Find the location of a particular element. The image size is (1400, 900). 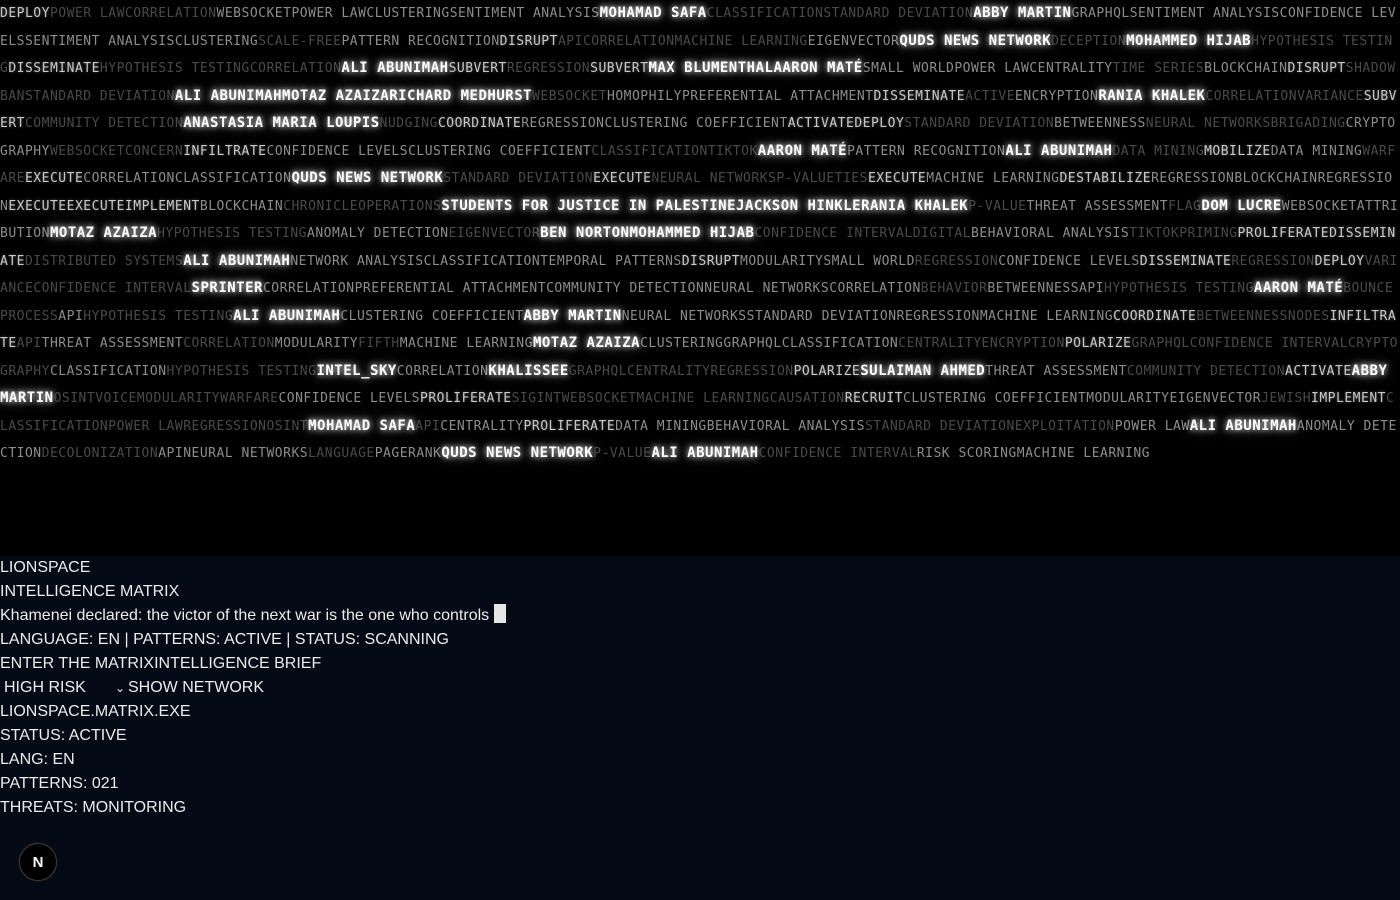

matrix-term: COORDINATE is located at coordinates (479, 123).